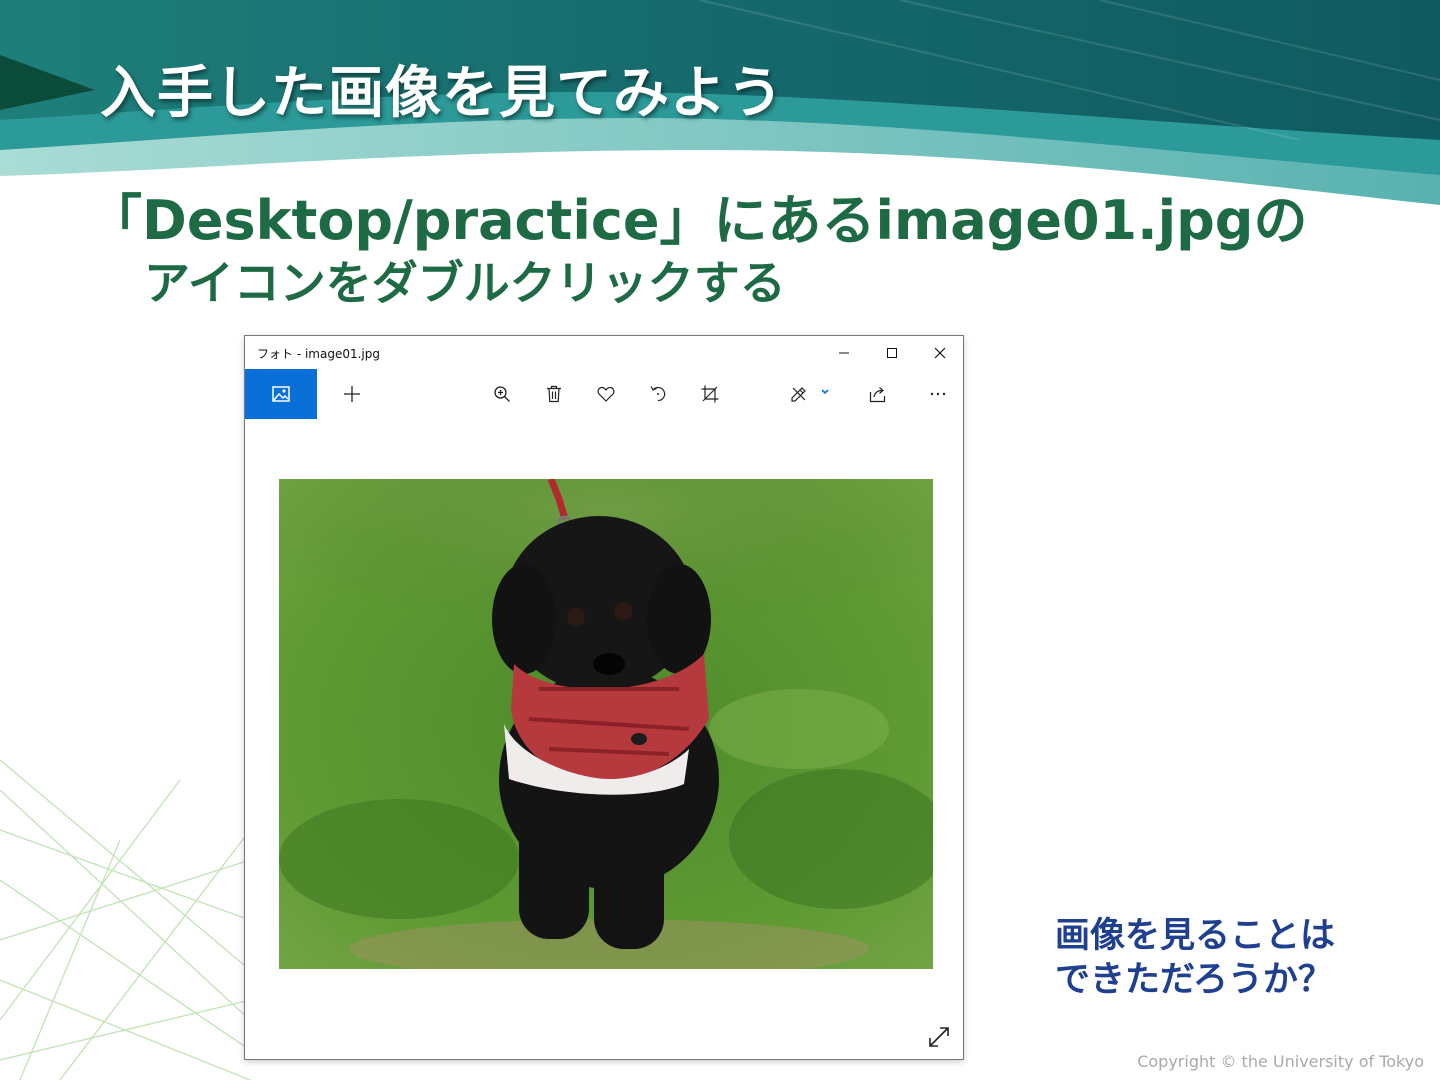 This screenshot has height=1080, width=1440. I want to click on add-icon, so click(352, 394).